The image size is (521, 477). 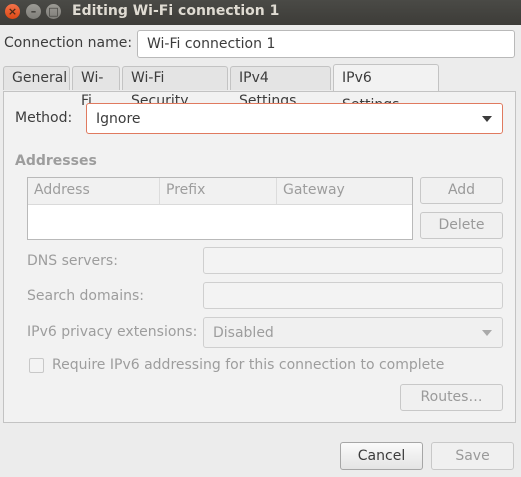 What do you see at coordinates (94, 191) in the screenshot?
I see `column-header-address: Address` at bounding box center [94, 191].